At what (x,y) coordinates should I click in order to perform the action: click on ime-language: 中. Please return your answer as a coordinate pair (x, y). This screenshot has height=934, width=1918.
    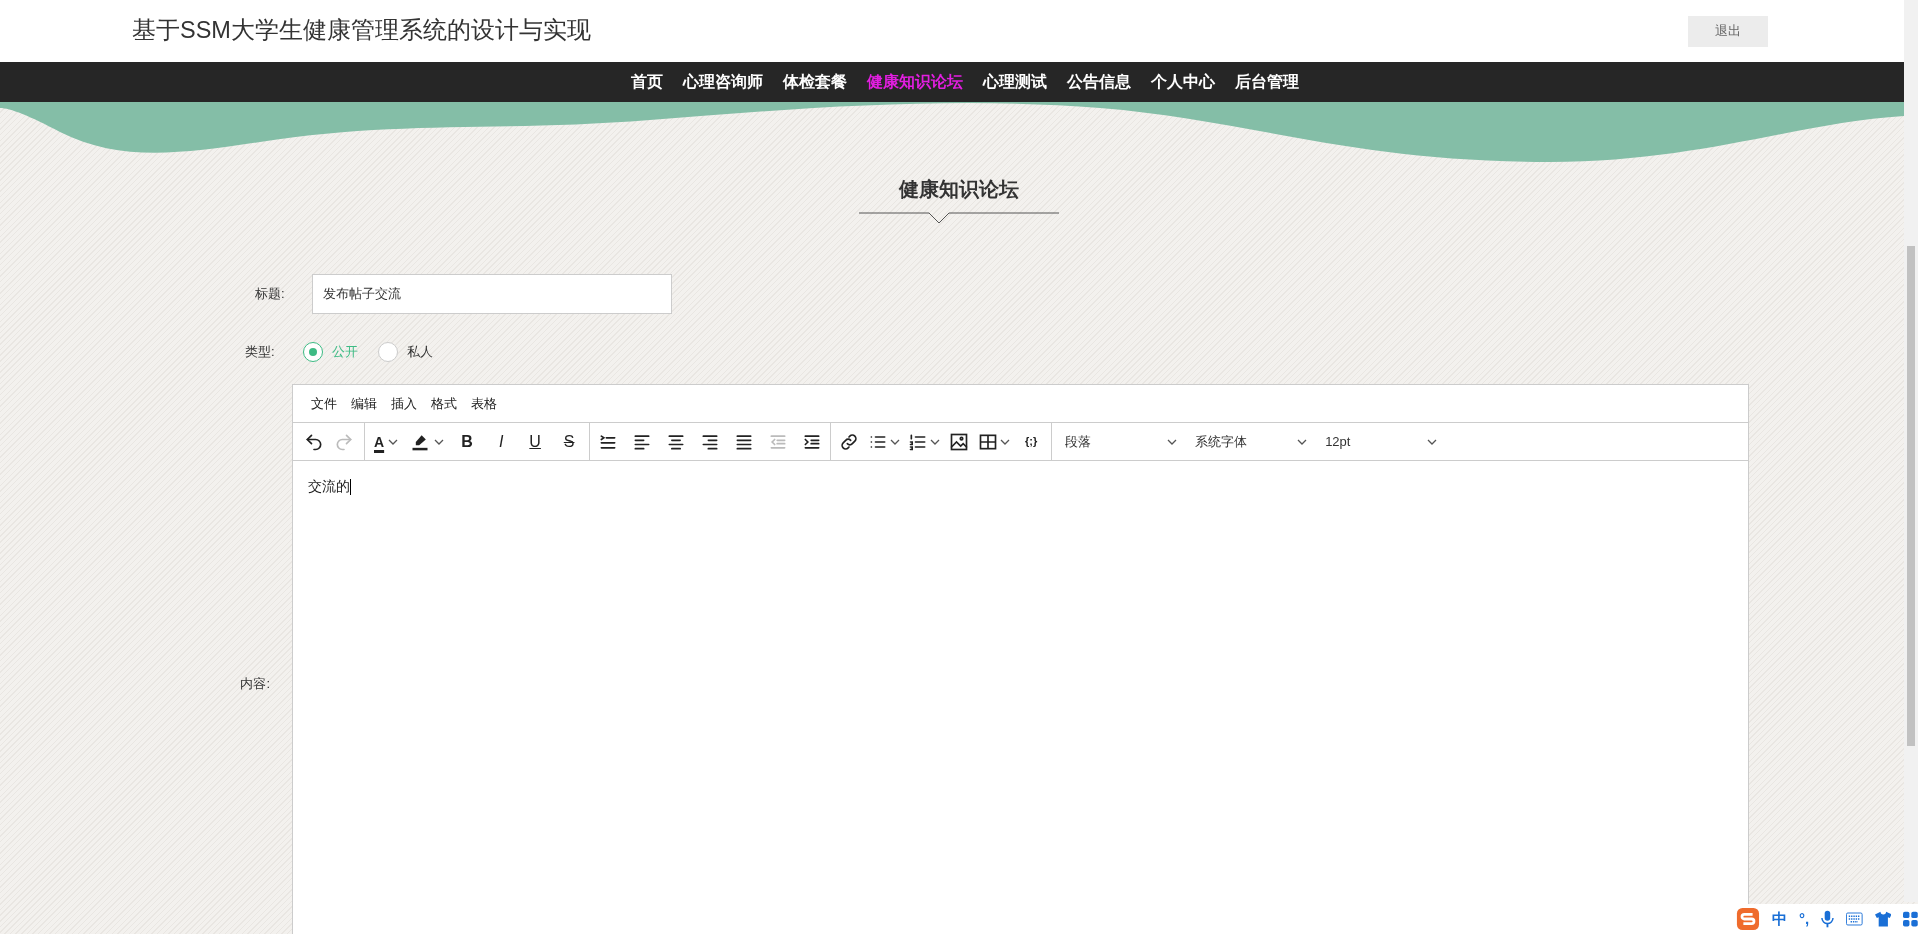
    Looking at the image, I should click on (1779, 919).